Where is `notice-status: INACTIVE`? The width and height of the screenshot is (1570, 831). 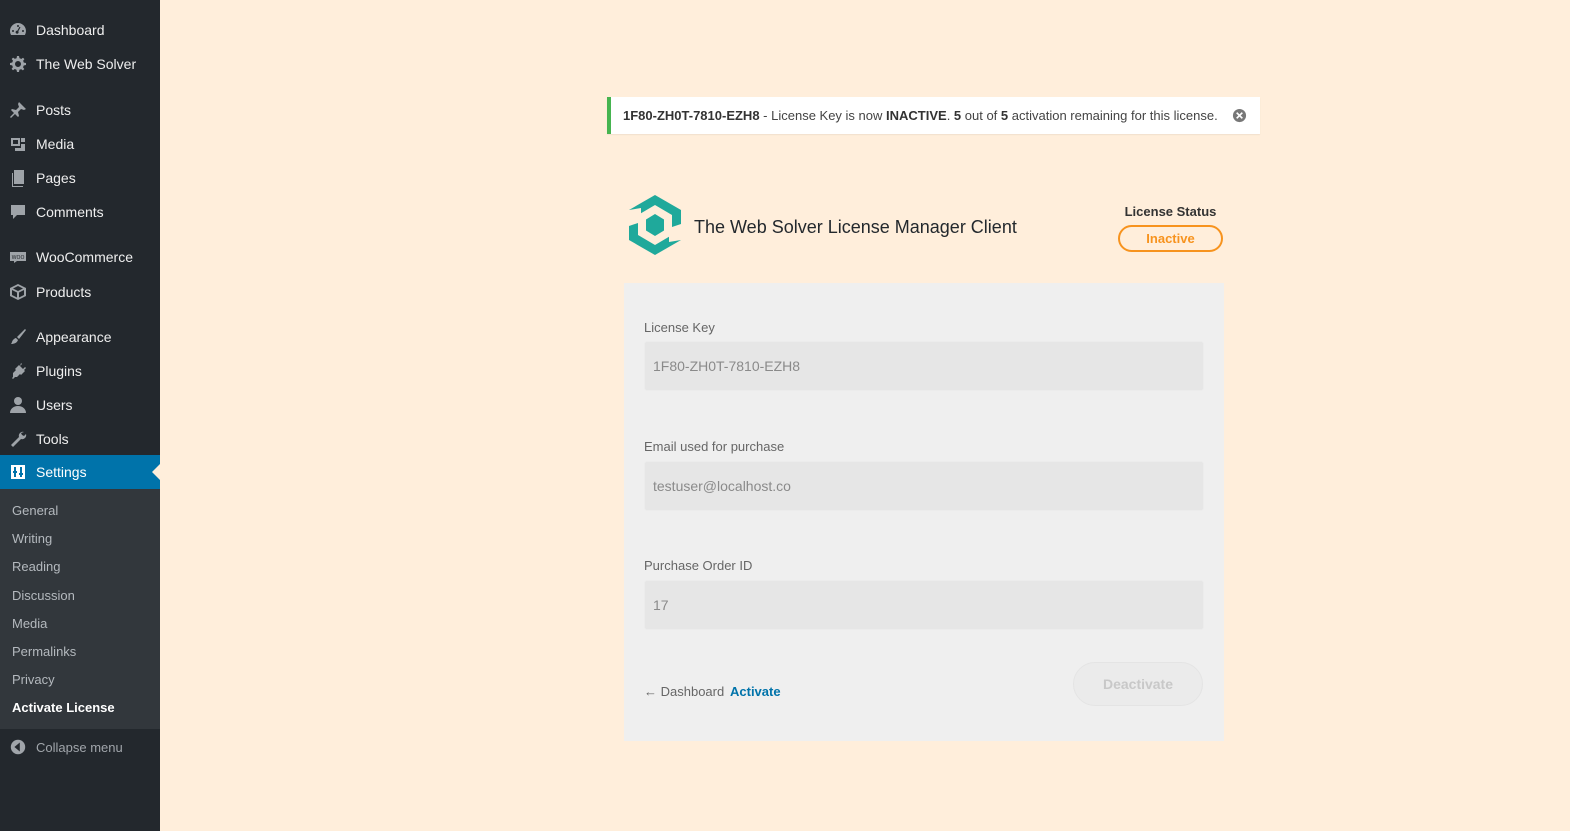 notice-status: INACTIVE is located at coordinates (916, 115).